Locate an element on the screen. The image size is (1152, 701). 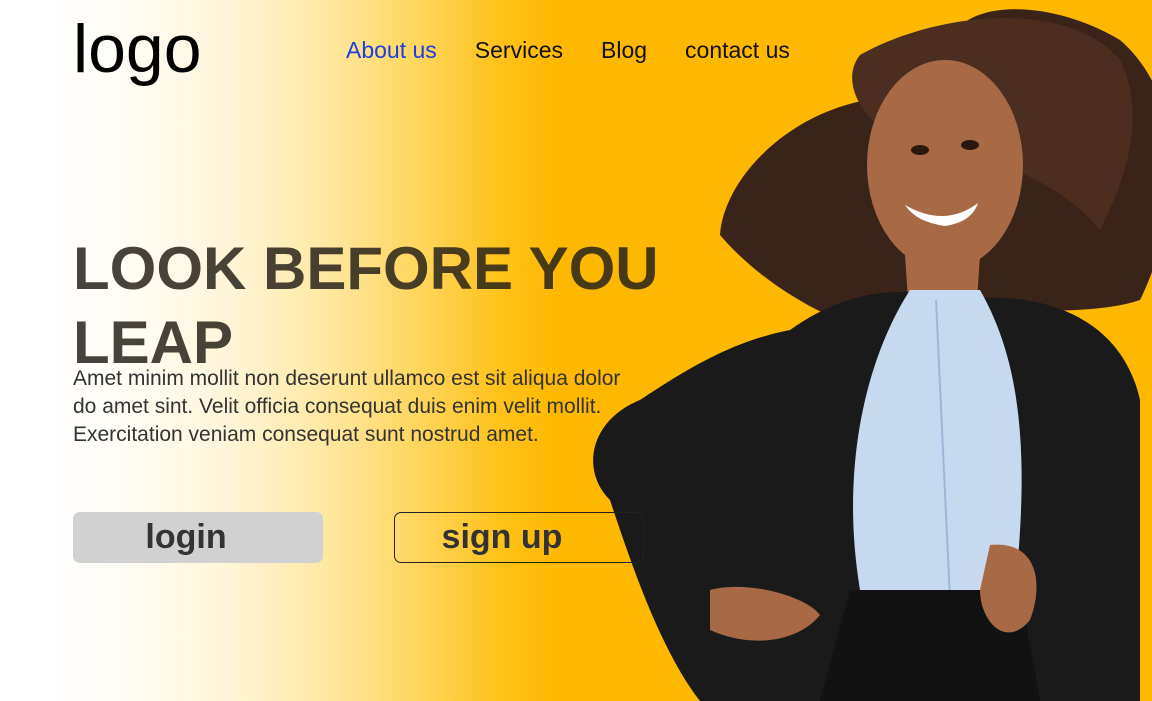
login-button: login is located at coordinates (198, 537).